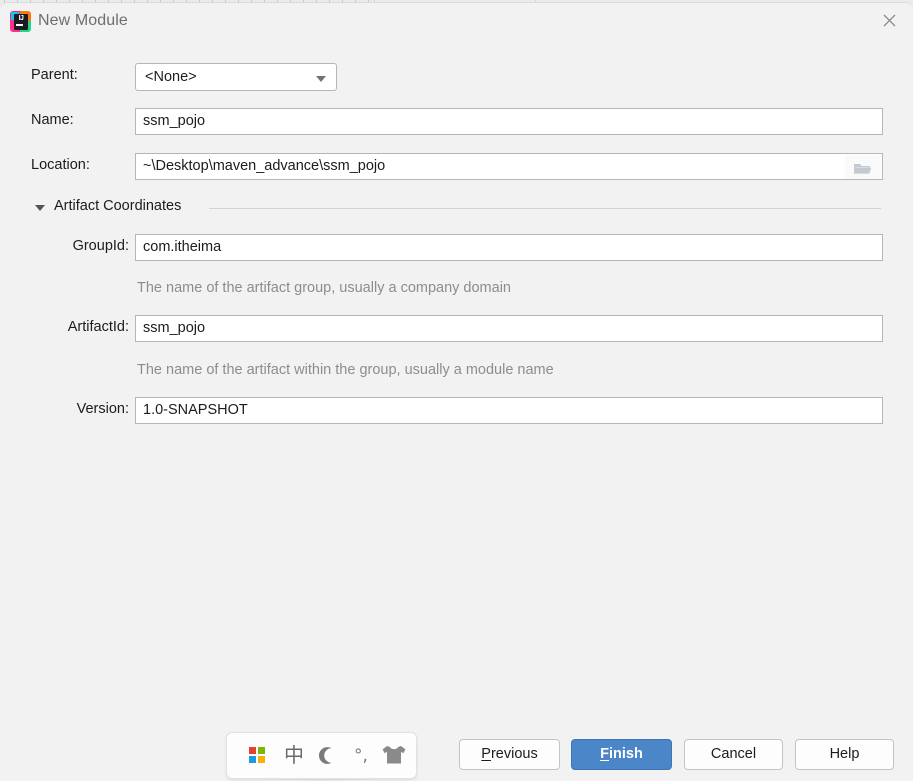 This screenshot has height=781, width=913. I want to click on intellij-idea-icon: IJ, so click(20, 21).